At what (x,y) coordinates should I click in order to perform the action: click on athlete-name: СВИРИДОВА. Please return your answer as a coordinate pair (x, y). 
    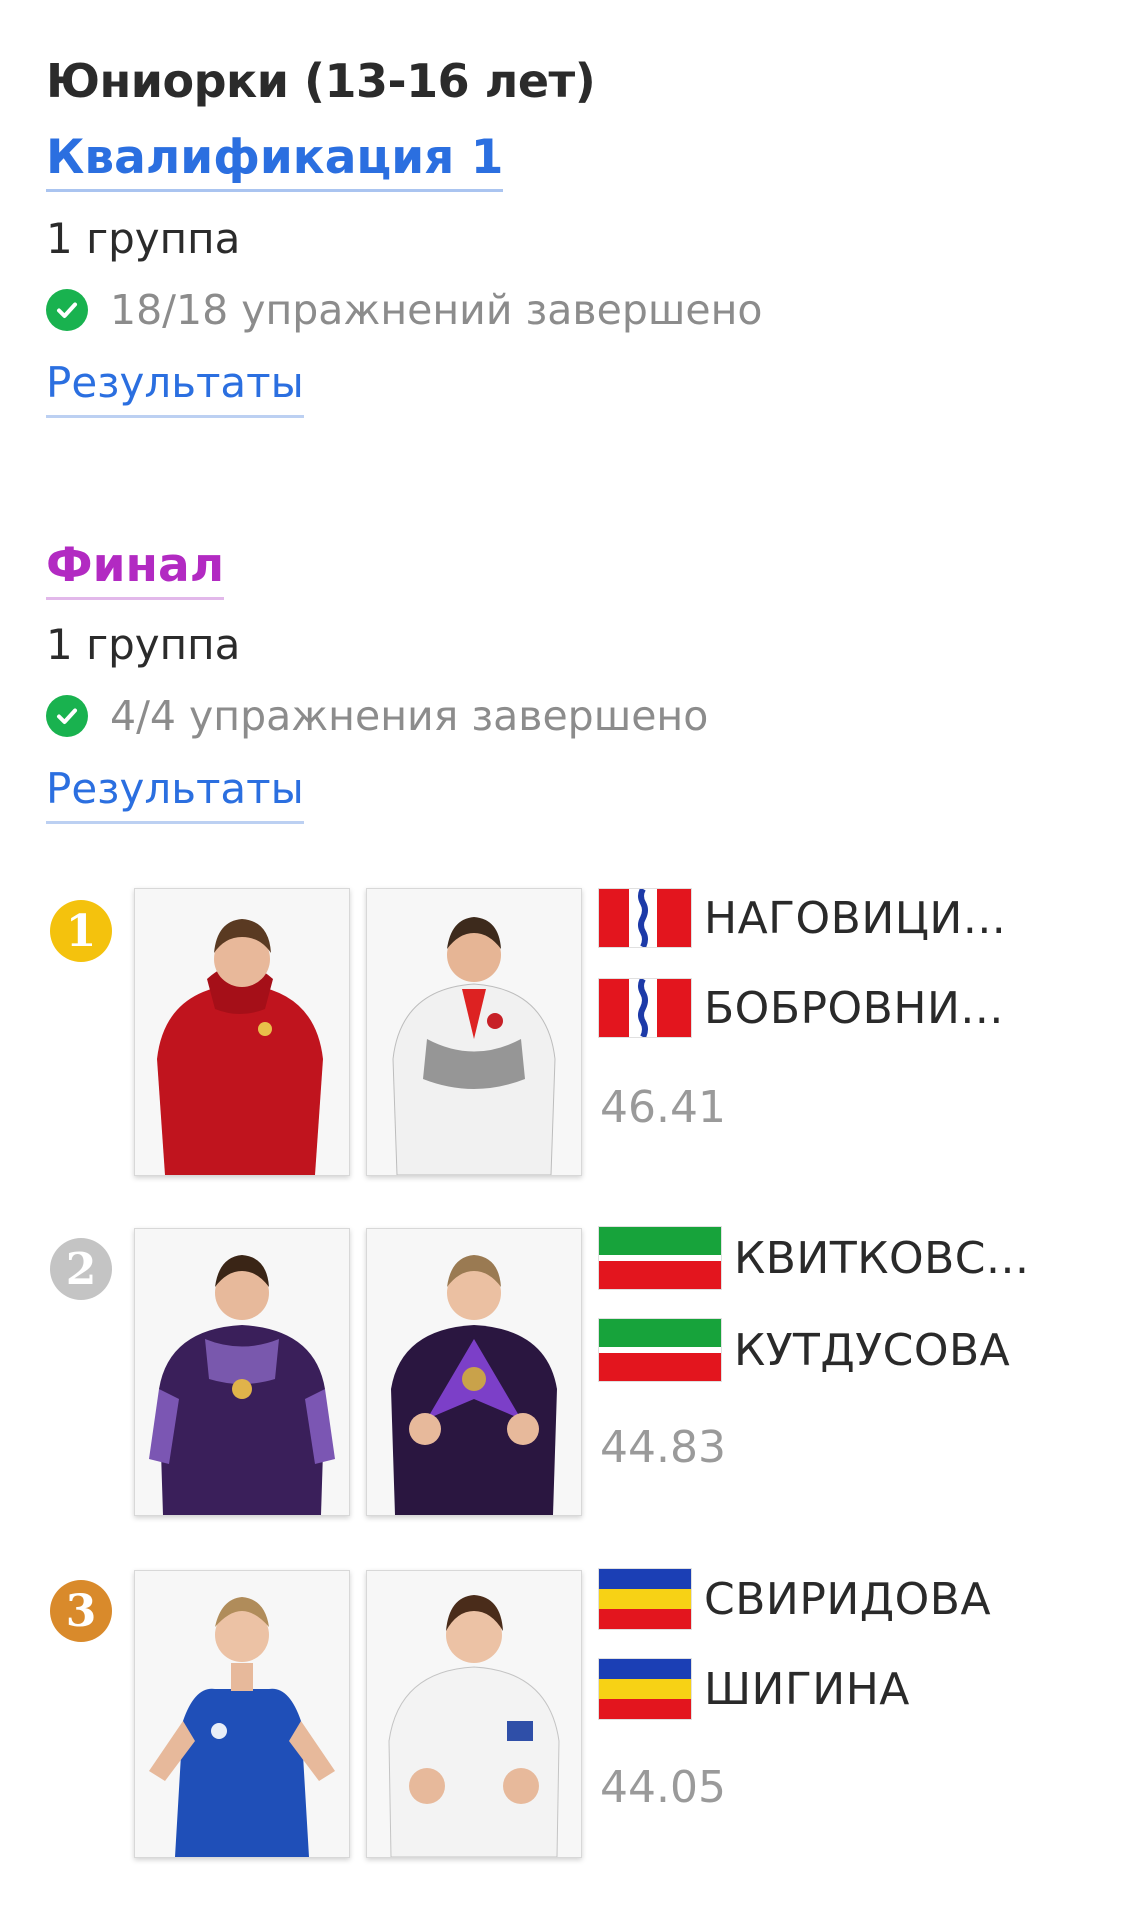
    Looking at the image, I should click on (848, 1599).